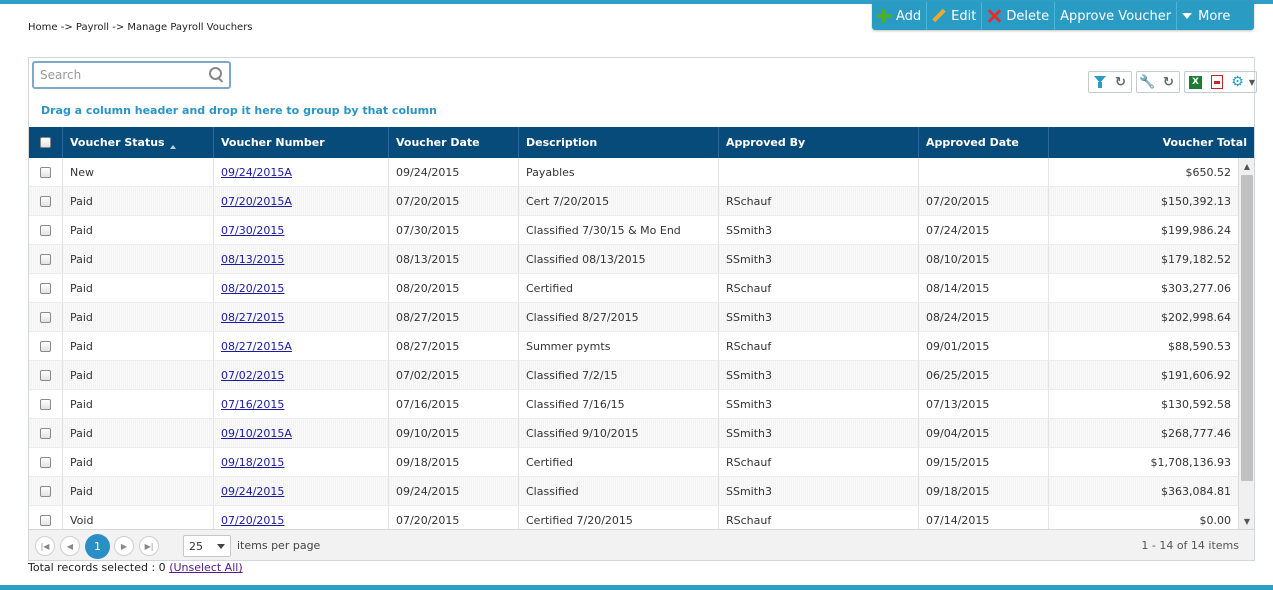 The width and height of the screenshot is (1273, 590). What do you see at coordinates (207, 546) in the screenshot?
I see `page-size-select: 25` at bounding box center [207, 546].